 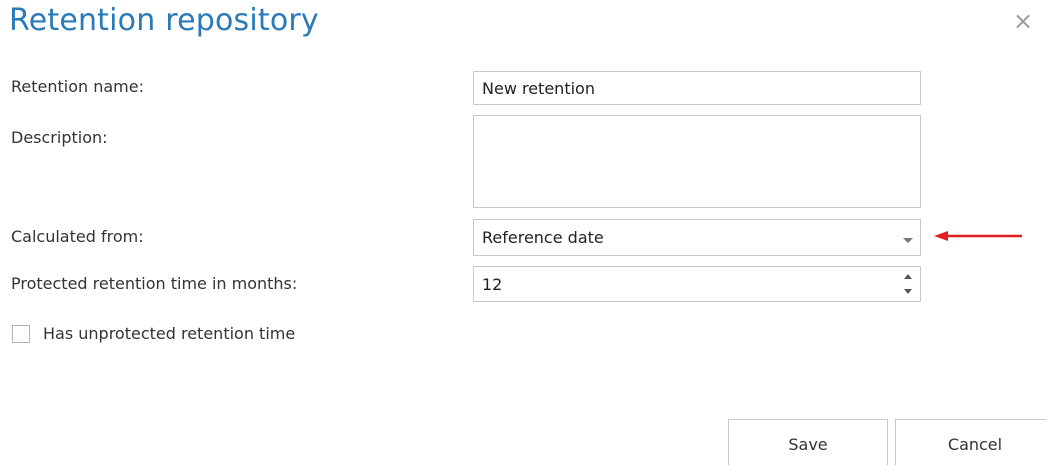 What do you see at coordinates (21, 334) in the screenshot?
I see `unprotected-retention-checkbox` at bounding box center [21, 334].